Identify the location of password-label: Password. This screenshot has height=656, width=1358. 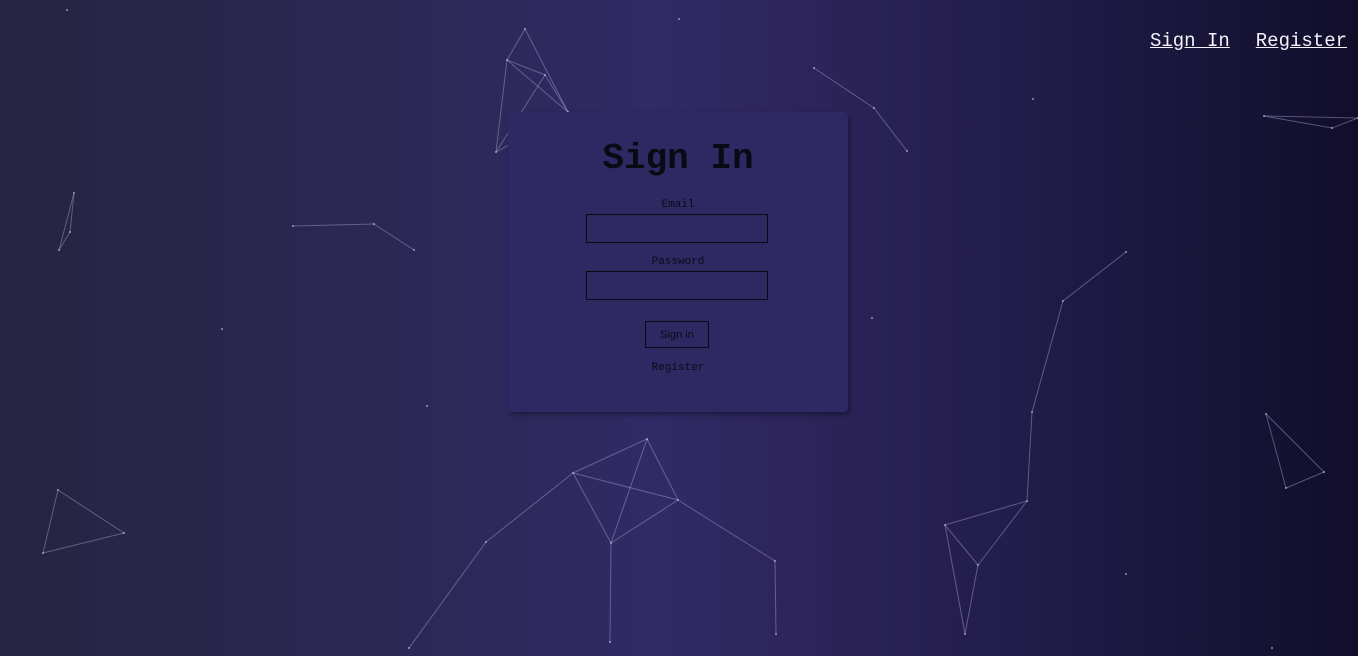
(678, 262).